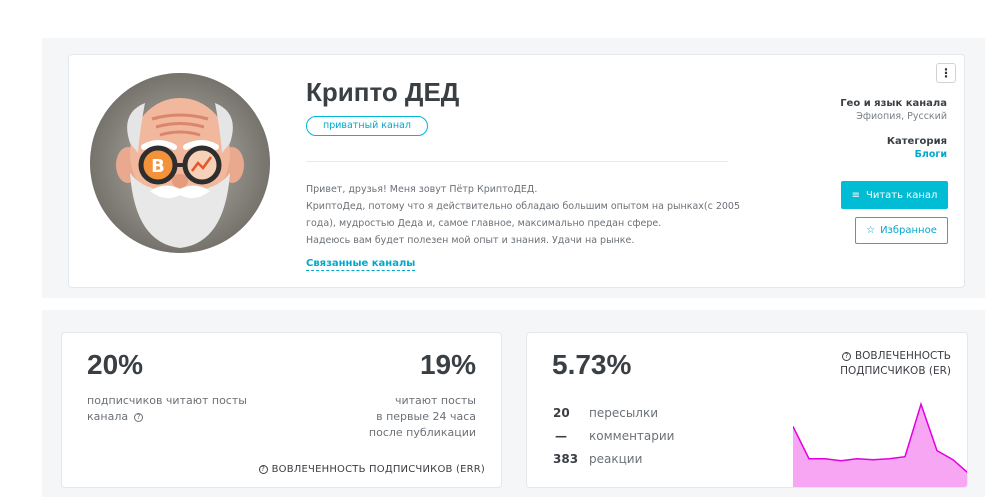  Describe the element at coordinates (447, 364) in the screenshot. I see `first-day-readers-percent: 19%` at that location.